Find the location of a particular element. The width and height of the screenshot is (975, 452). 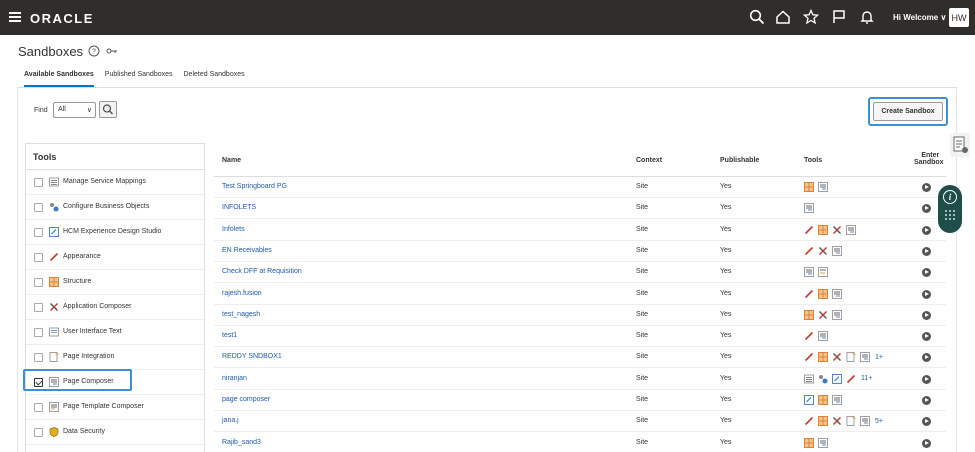

tool-item-hcm-experience-design-studio: HCM Experience Design Studio is located at coordinates (115, 232).